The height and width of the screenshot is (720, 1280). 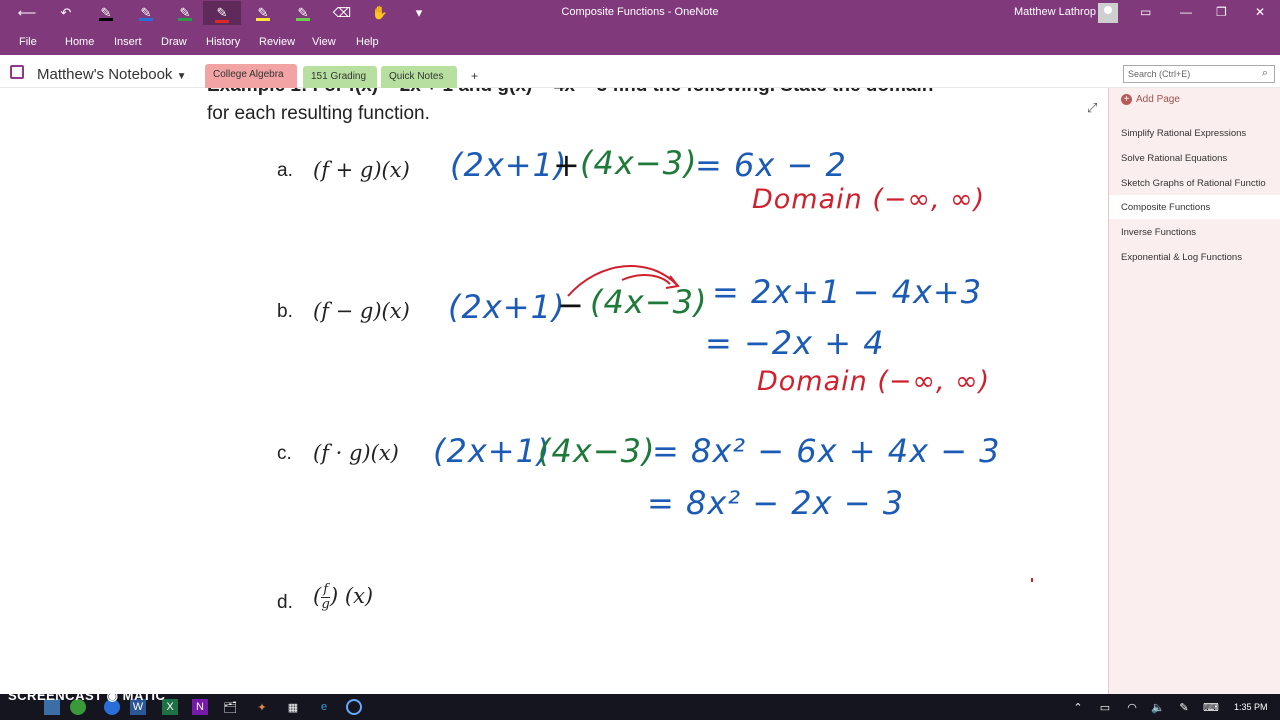 I want to click on record-icon, so click(x=354, y=707).